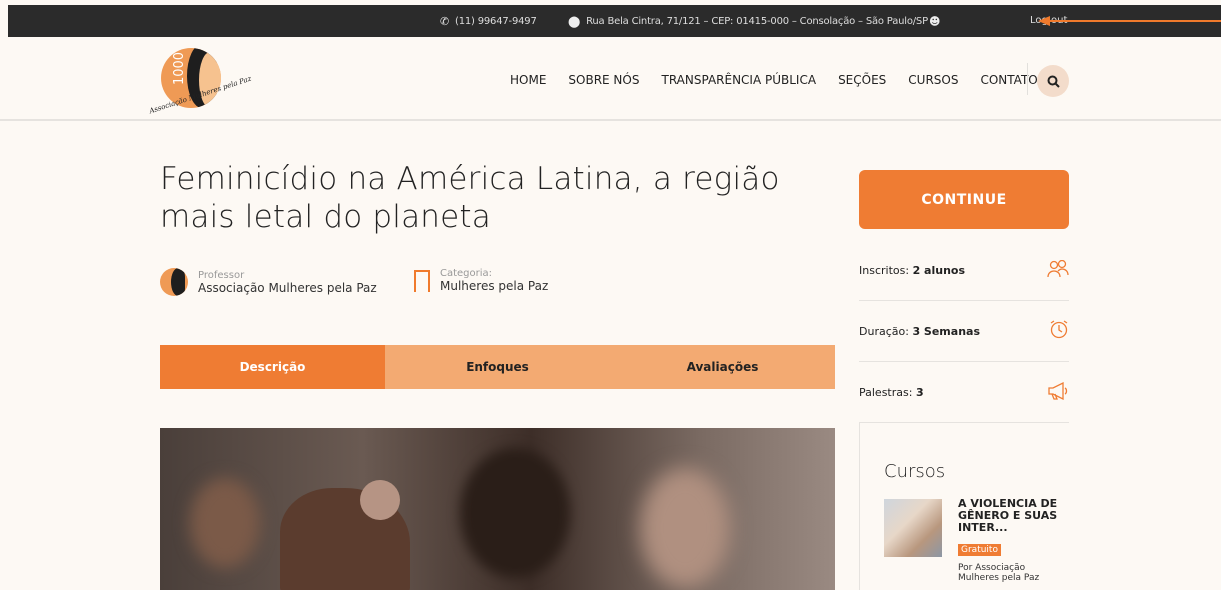  I want to click on logo-number: 1000, so click(180, 68).